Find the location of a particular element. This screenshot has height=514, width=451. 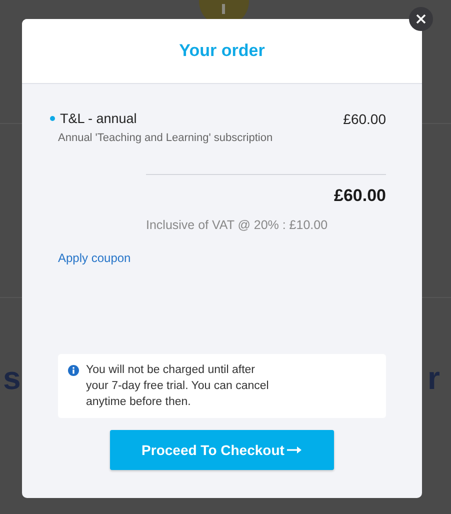

apply-coupon-link: Apply coupon is located at coordinates (94, 258).